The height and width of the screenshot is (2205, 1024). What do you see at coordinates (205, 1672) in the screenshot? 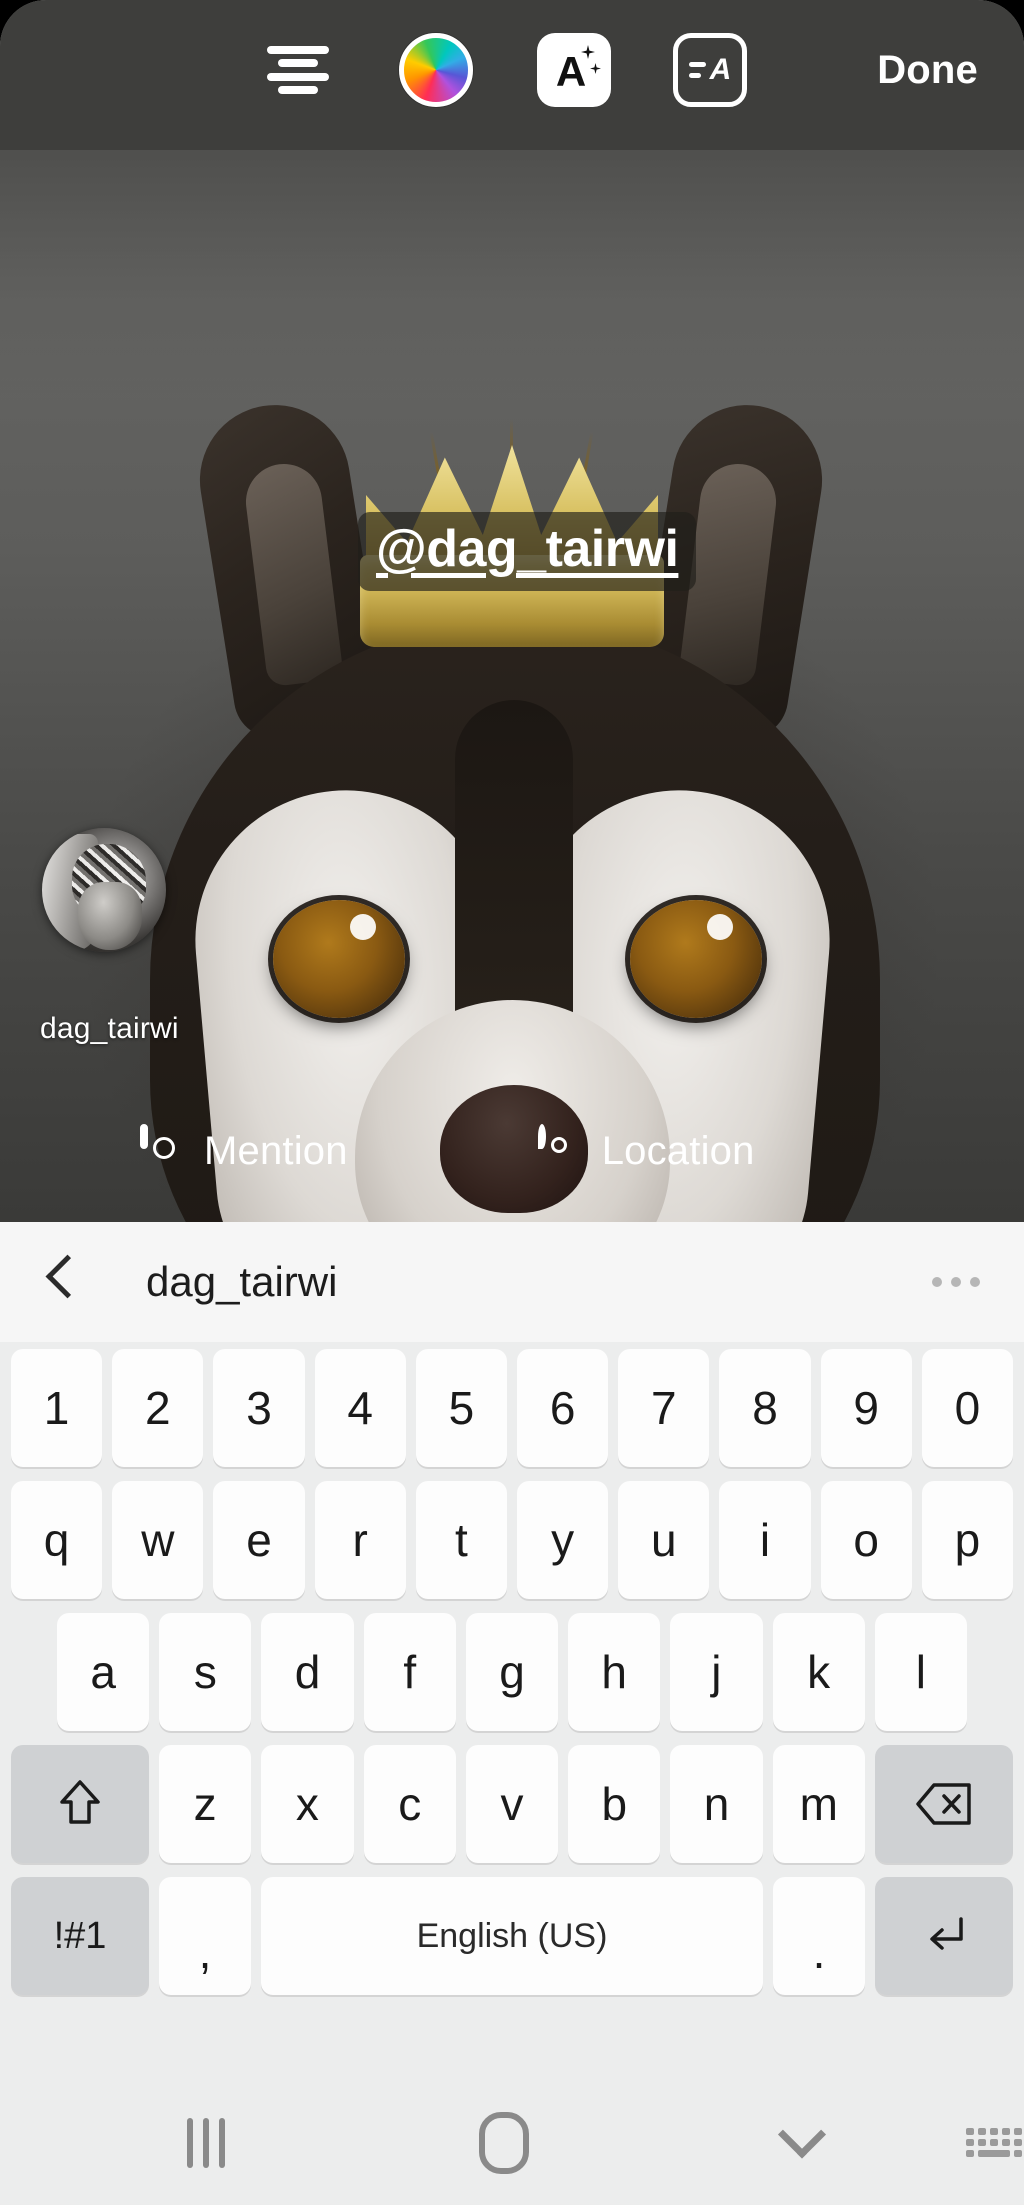
I see `key-s: s` at bounding box center [205, 1672].